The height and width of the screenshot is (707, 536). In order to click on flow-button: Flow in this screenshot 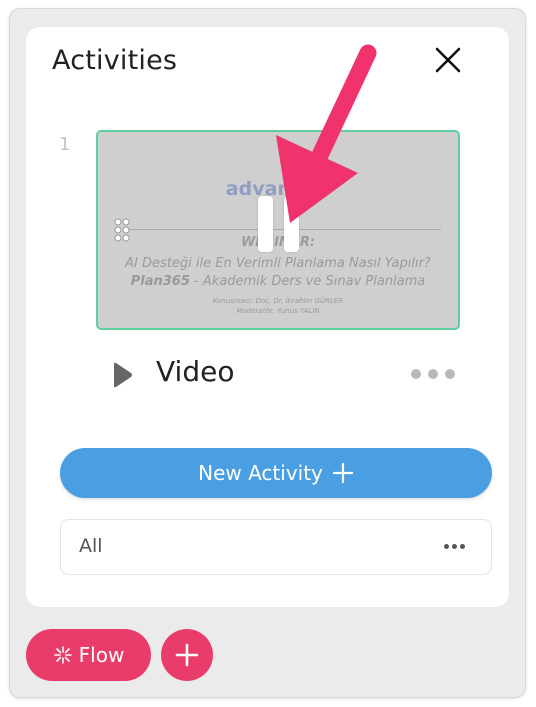, I will do `click(88, 655)`.